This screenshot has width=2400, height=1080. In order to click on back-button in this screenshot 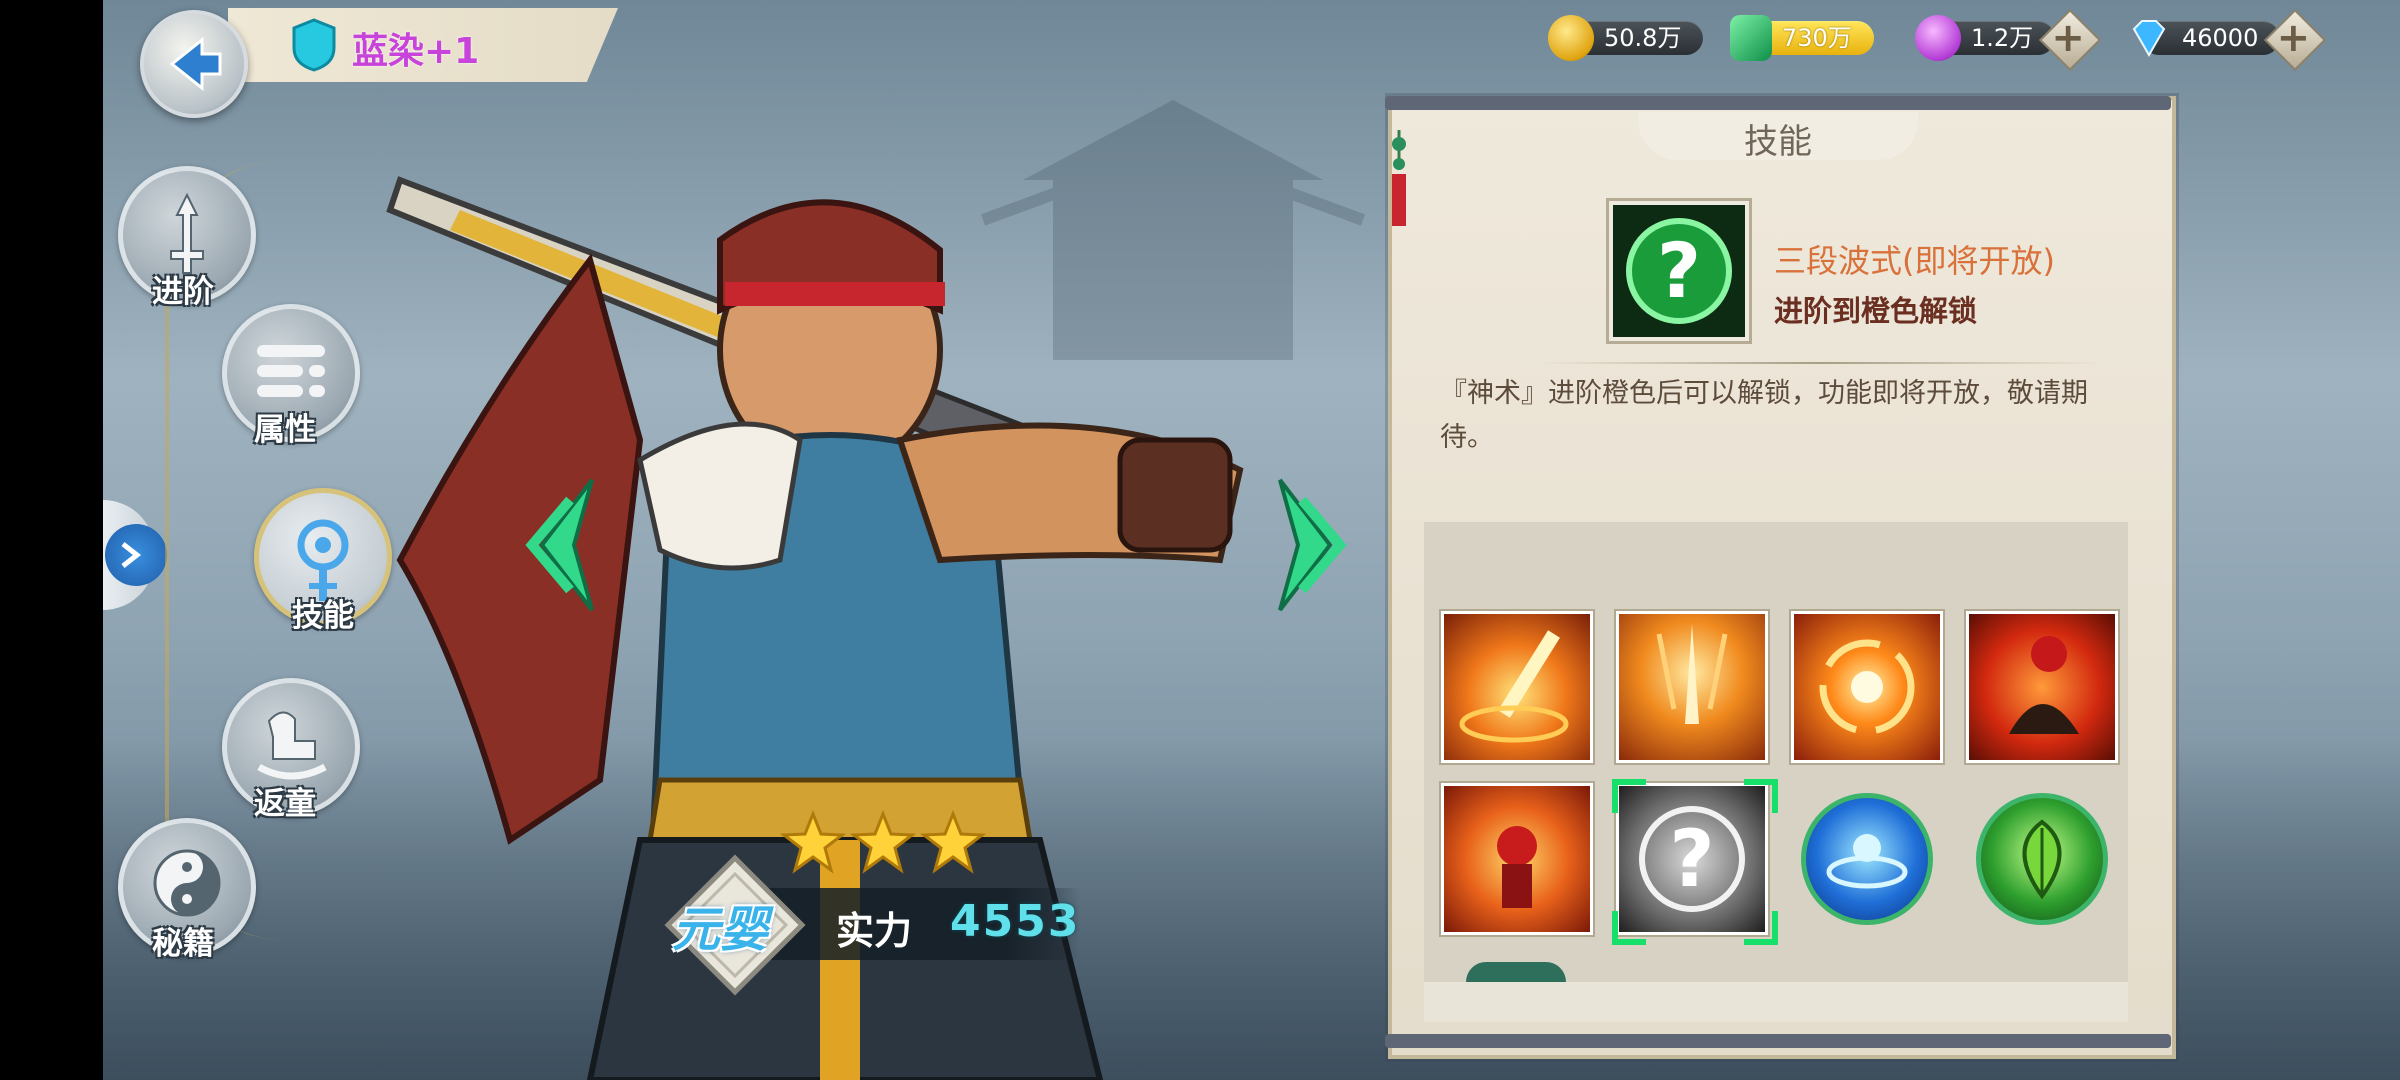, I will do `click(194, 64)`.